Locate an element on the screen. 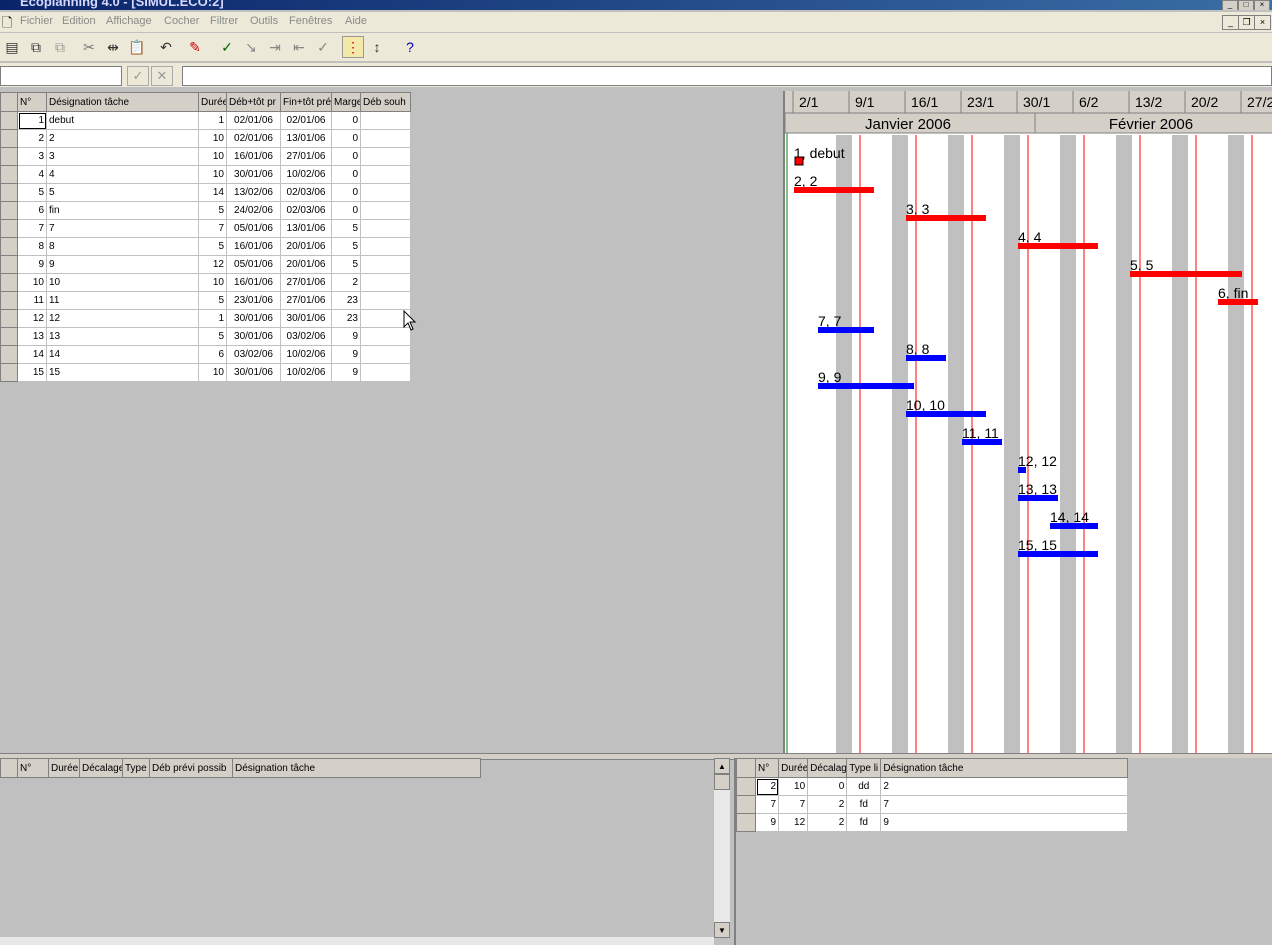  cell-num: 10 is located at coordinates (32, 282).